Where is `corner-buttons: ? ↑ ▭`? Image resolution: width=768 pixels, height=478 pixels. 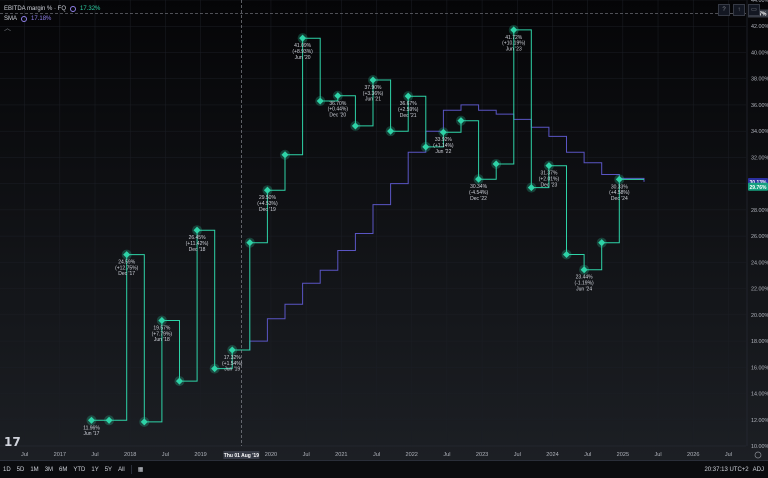
corner-buttons: ? ↑ ▭ is located at coordinates (739, 10).